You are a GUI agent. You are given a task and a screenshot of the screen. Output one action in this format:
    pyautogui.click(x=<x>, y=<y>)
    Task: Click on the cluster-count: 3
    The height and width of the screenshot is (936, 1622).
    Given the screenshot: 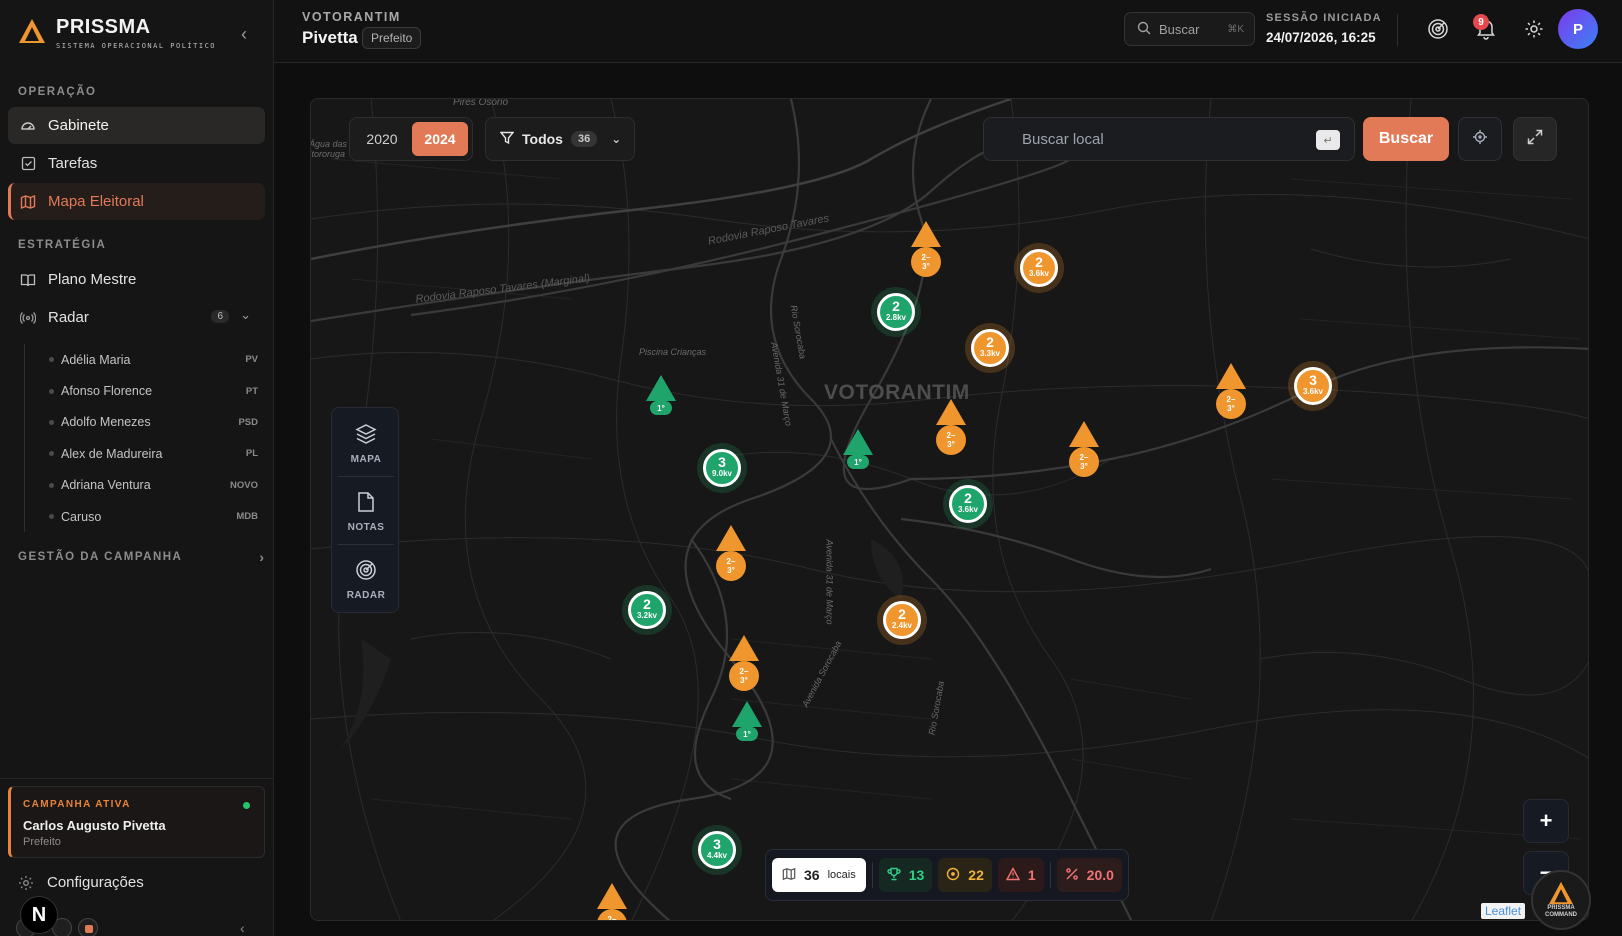 What is the action you would take?
    pyautogui.click(x=1313, y=380)
    